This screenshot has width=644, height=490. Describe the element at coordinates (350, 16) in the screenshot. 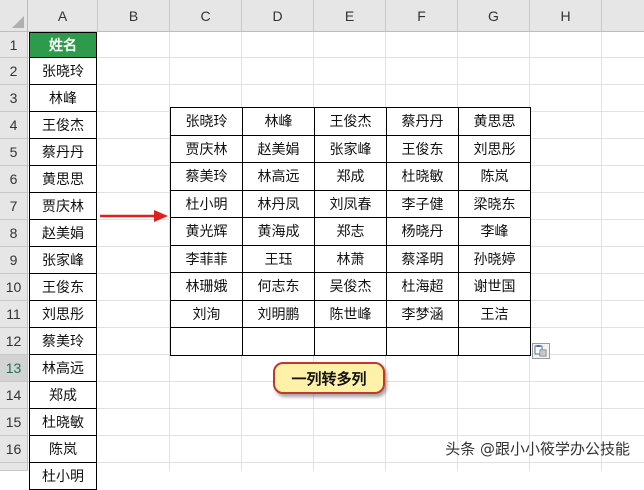

I see `column-header-e: E` at that location.